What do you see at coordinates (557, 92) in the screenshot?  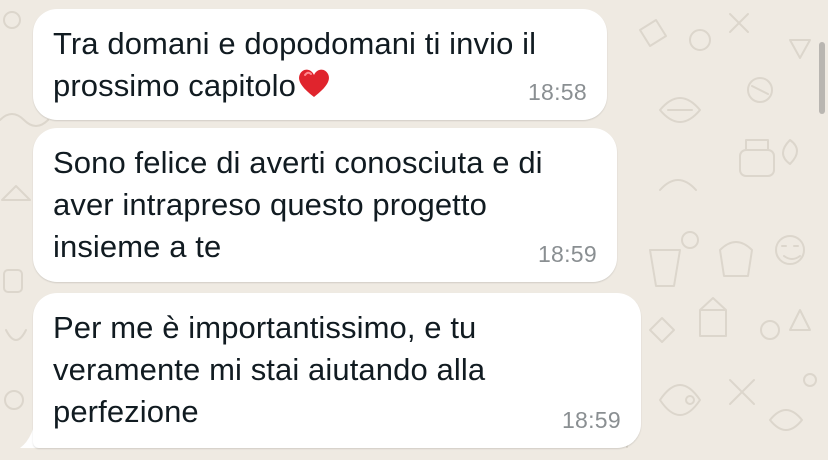 I see `message-timestamp: 18:58` at bounding box center [557, 92].